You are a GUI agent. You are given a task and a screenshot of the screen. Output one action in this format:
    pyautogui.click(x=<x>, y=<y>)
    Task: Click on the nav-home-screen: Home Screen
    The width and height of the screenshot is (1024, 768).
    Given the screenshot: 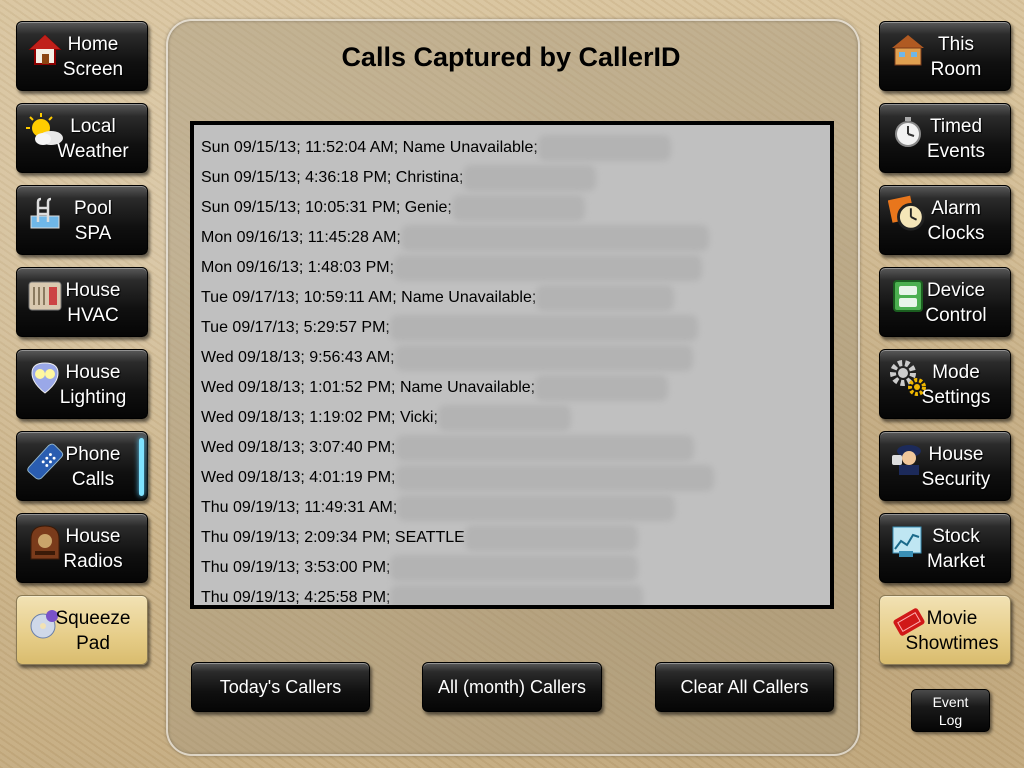 What is the action you would take?
    pyautogui.click(x=82, y=56)
    